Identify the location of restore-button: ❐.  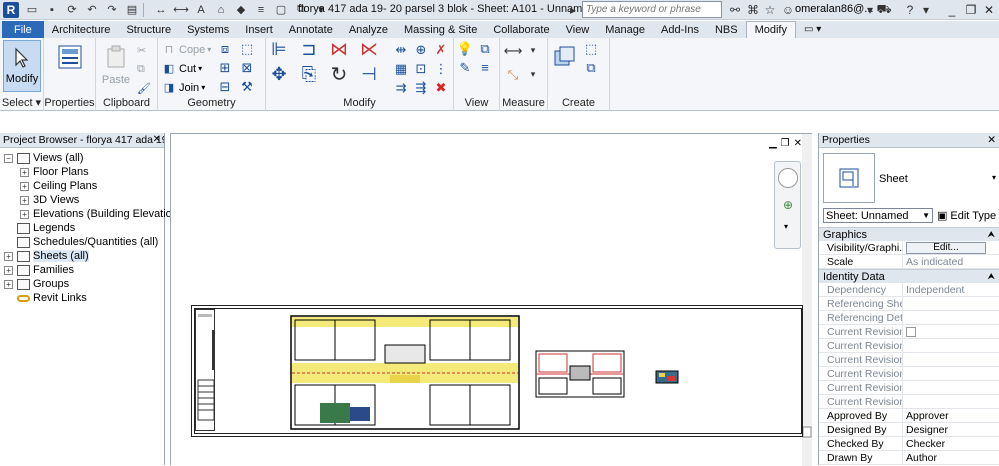
(971, 9).